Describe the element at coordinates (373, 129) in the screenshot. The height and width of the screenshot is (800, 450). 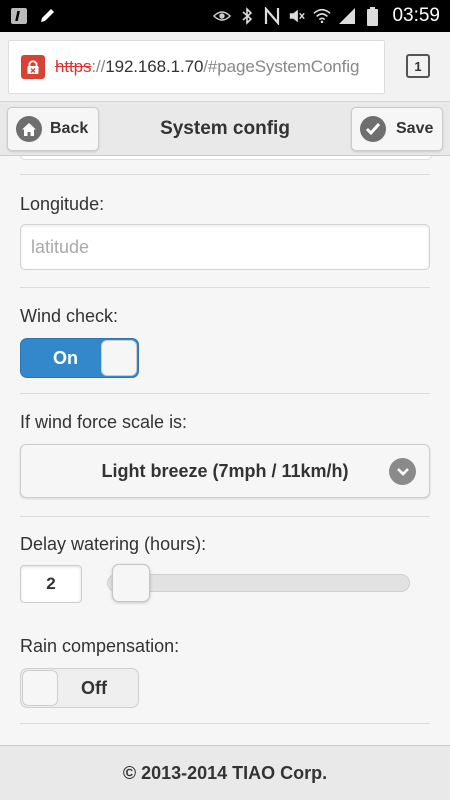
I see `check-icon` at that location.